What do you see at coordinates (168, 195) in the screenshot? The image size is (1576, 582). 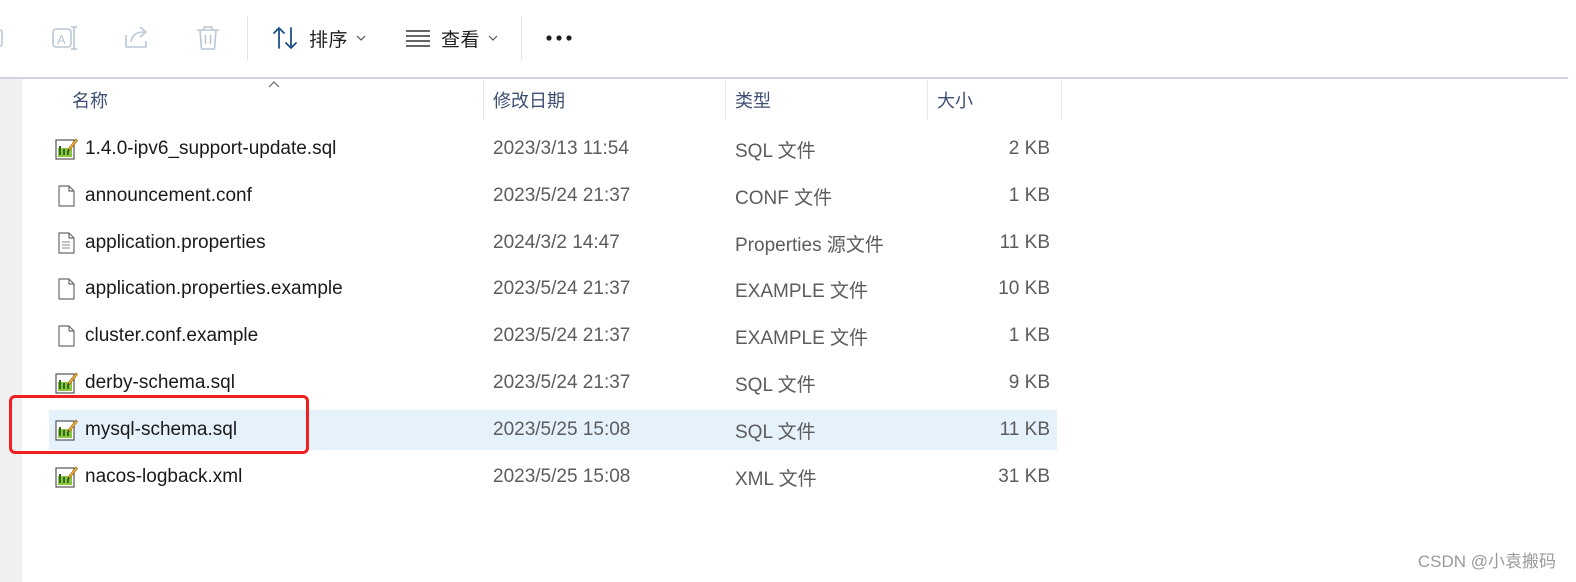 I see `file-name: announcement.conf` at bounding box center [168, 195].